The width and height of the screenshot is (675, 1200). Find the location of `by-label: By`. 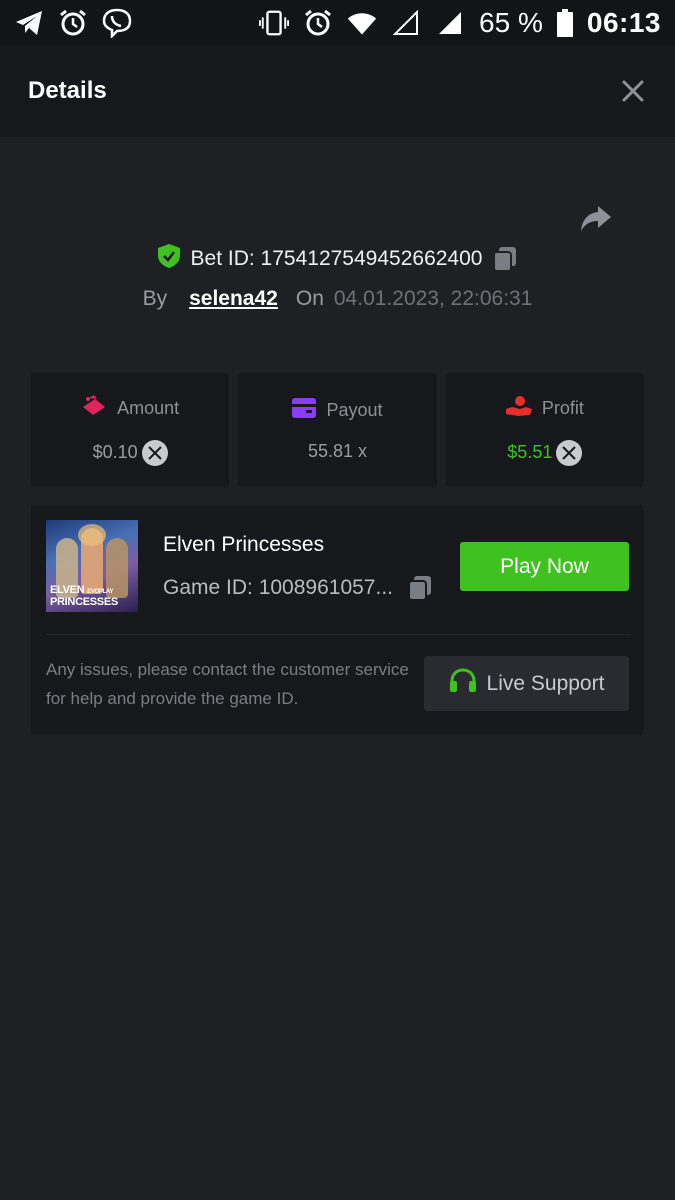

by-label: By is located at coordinates (155, 298).